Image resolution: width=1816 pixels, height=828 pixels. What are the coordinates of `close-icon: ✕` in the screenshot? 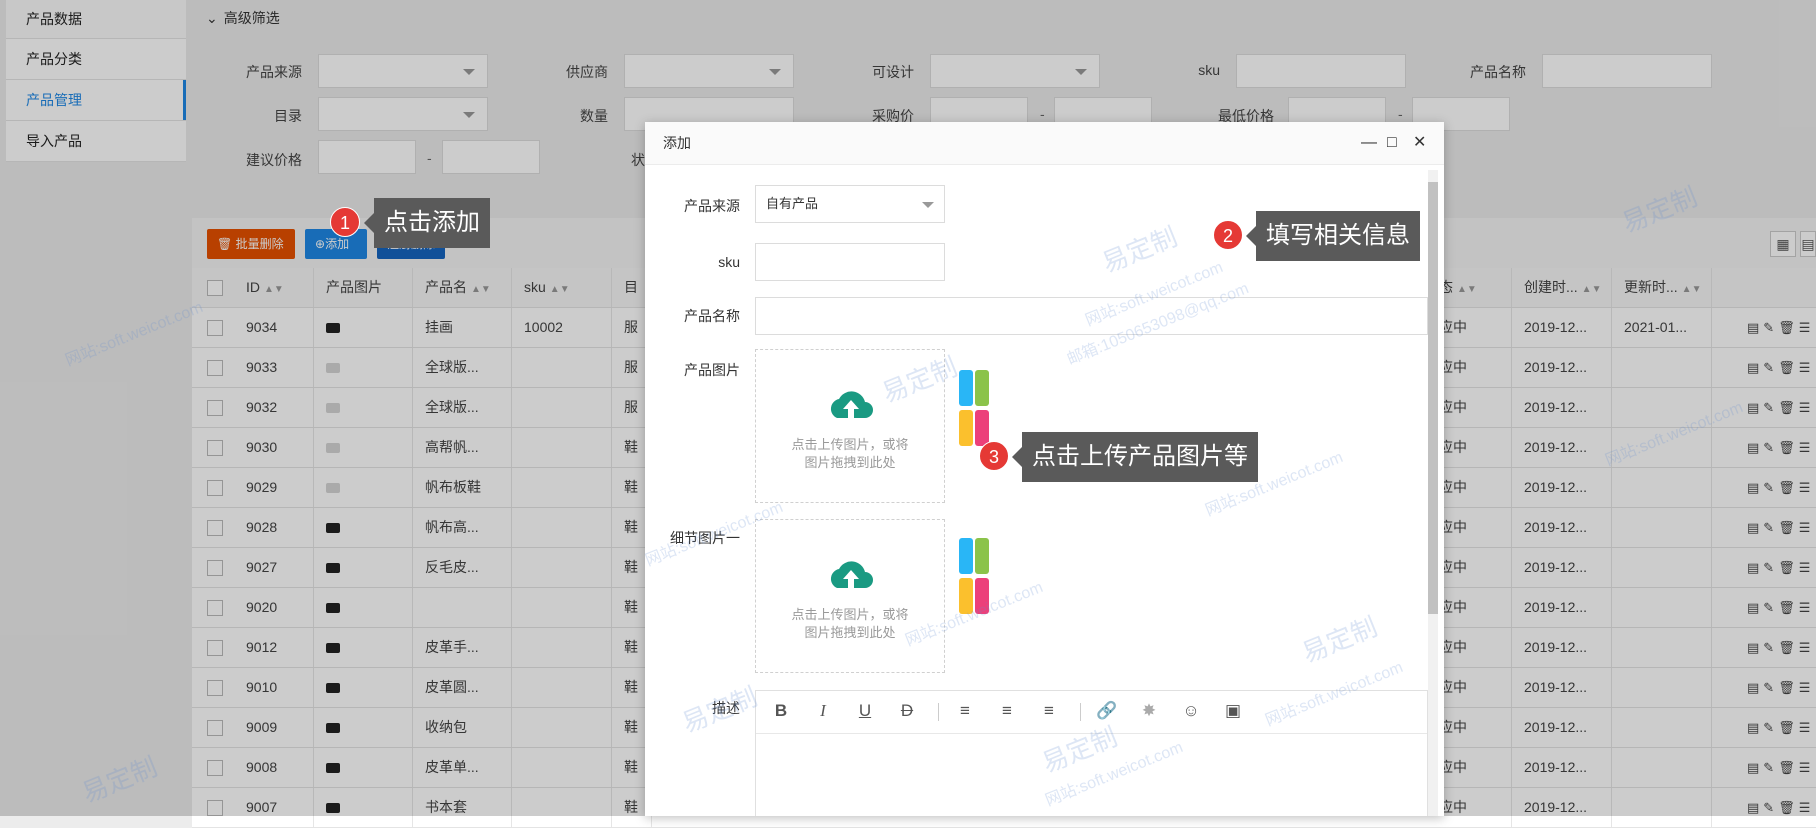 It's located at (1419, 143).